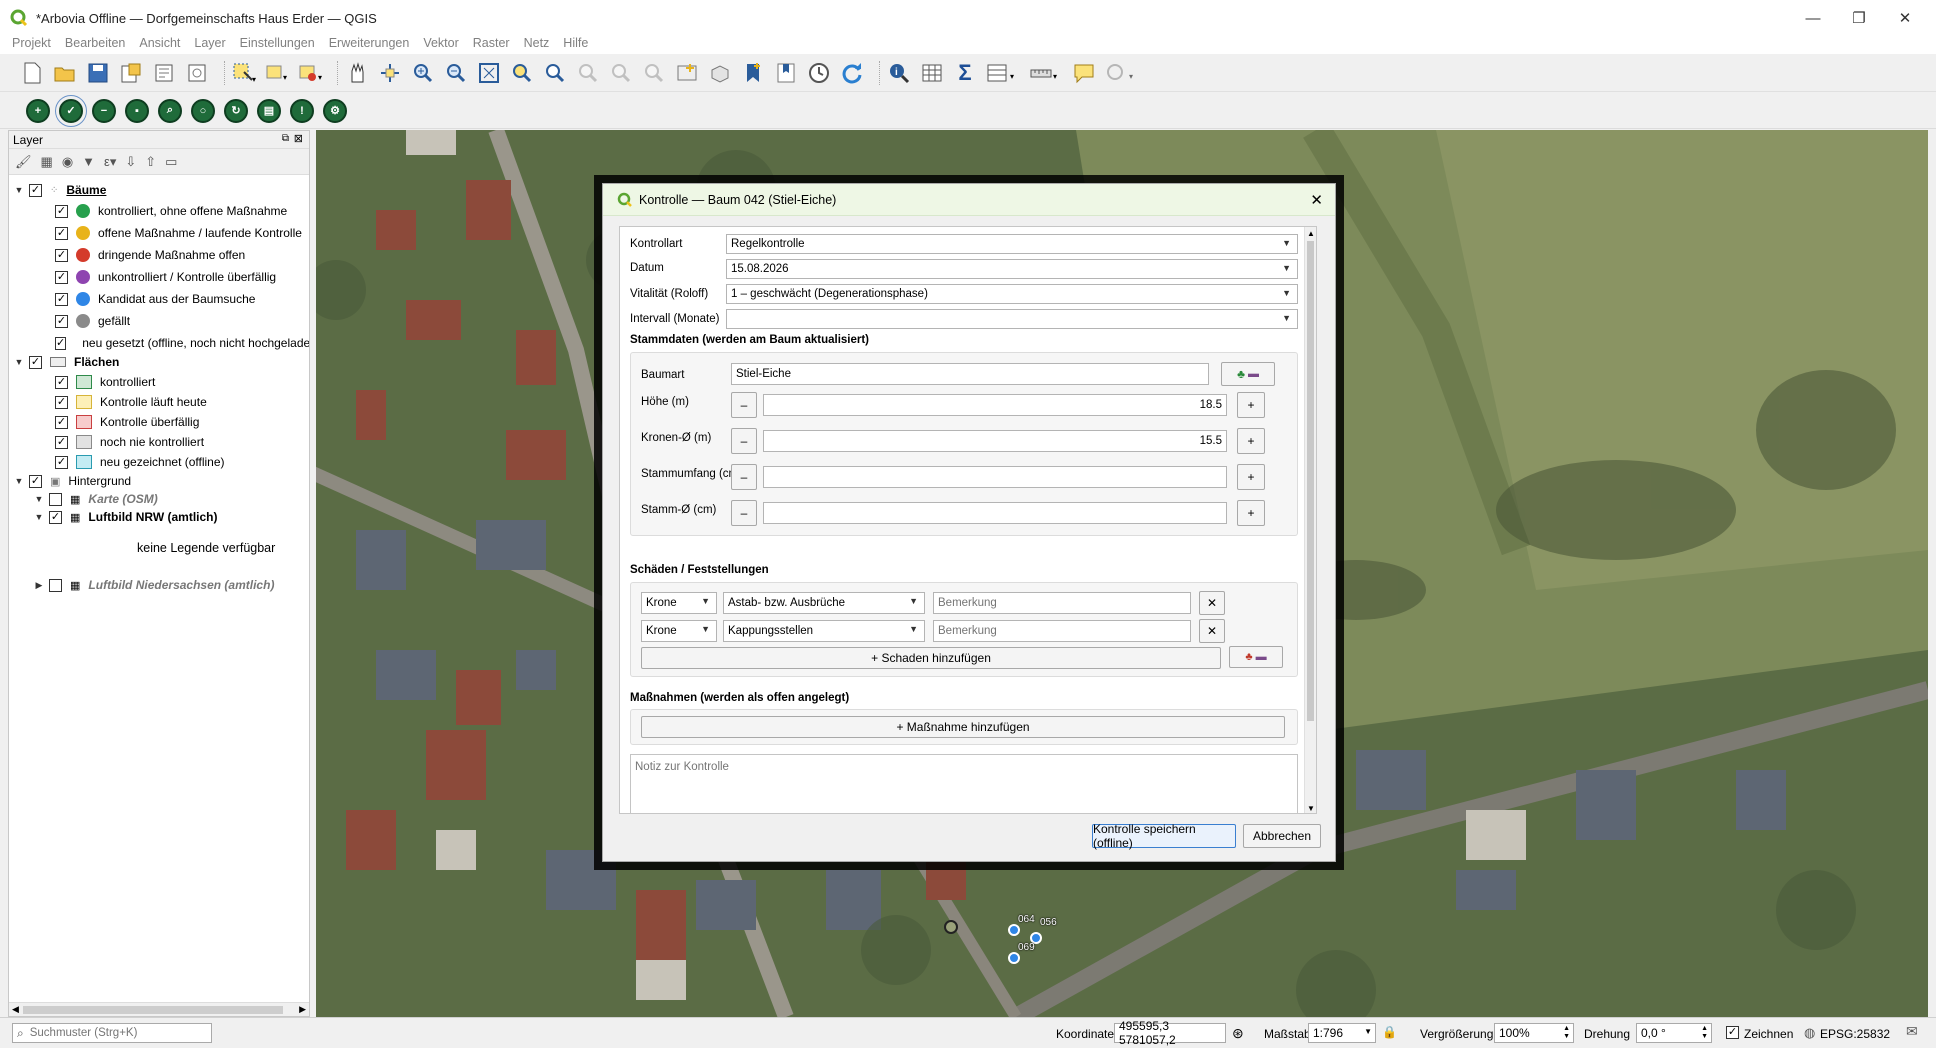 This screenshot has width=1936, height=1048. I want to click on show-bookmarks-icon, so click(786, 73).